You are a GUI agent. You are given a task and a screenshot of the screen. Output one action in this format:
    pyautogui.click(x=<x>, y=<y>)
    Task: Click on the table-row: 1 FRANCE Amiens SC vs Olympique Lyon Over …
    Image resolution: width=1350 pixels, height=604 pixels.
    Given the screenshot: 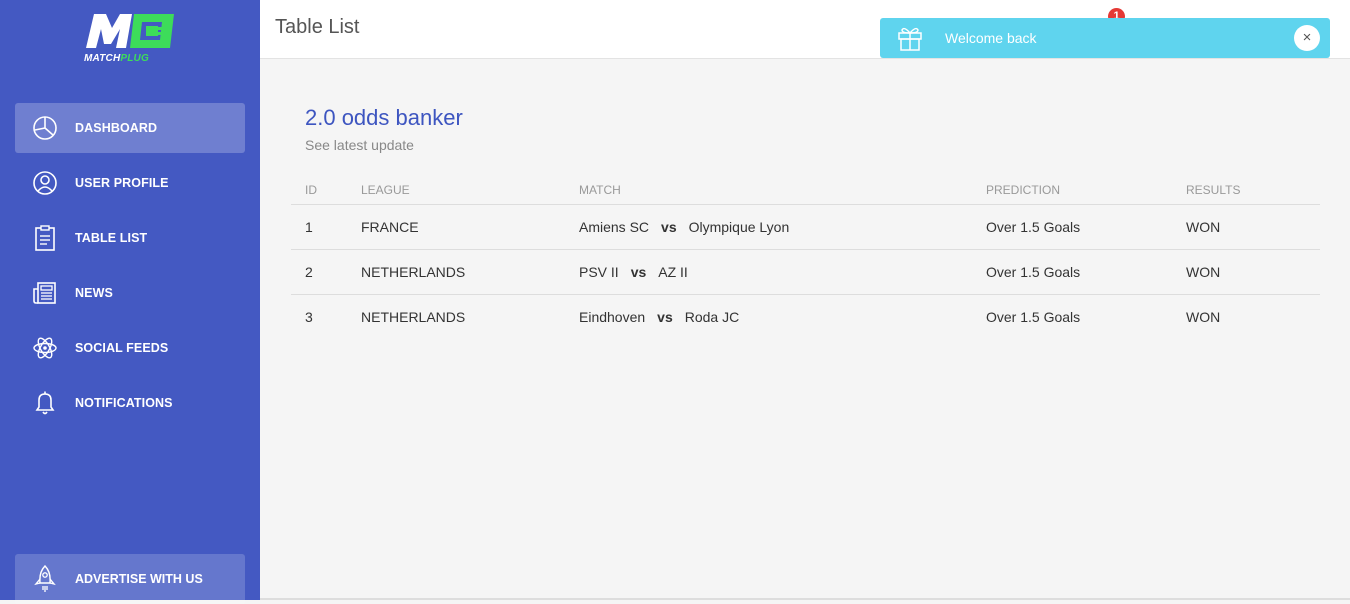 What is the action you would take?
    pyautogui.click(x=805, y=227)
    